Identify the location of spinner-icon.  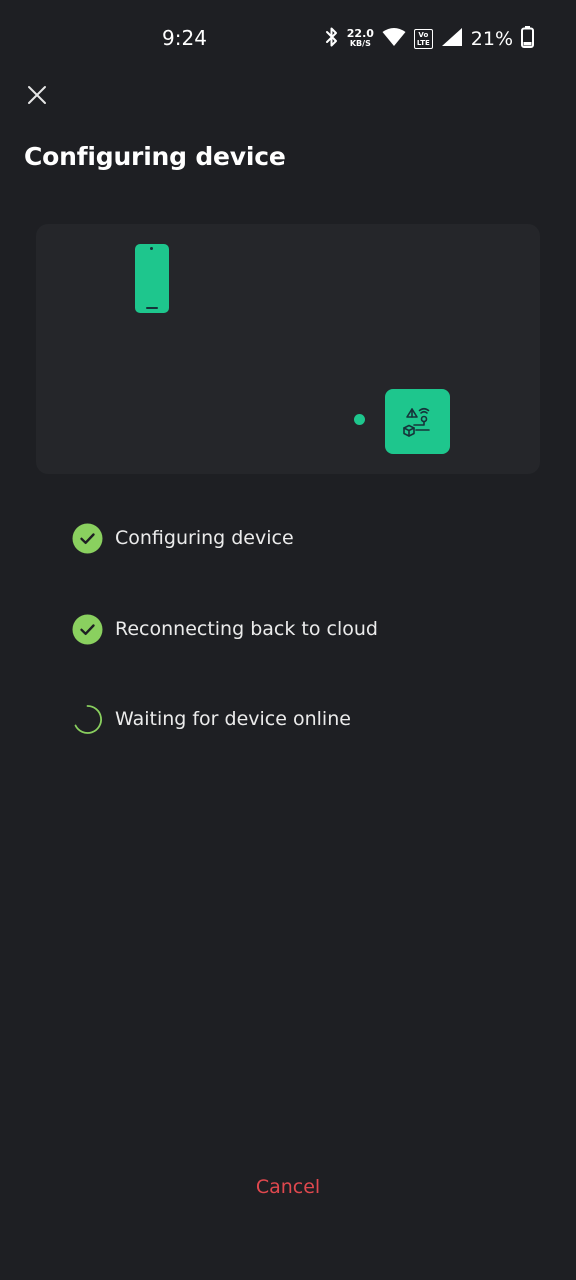
(87, 719).